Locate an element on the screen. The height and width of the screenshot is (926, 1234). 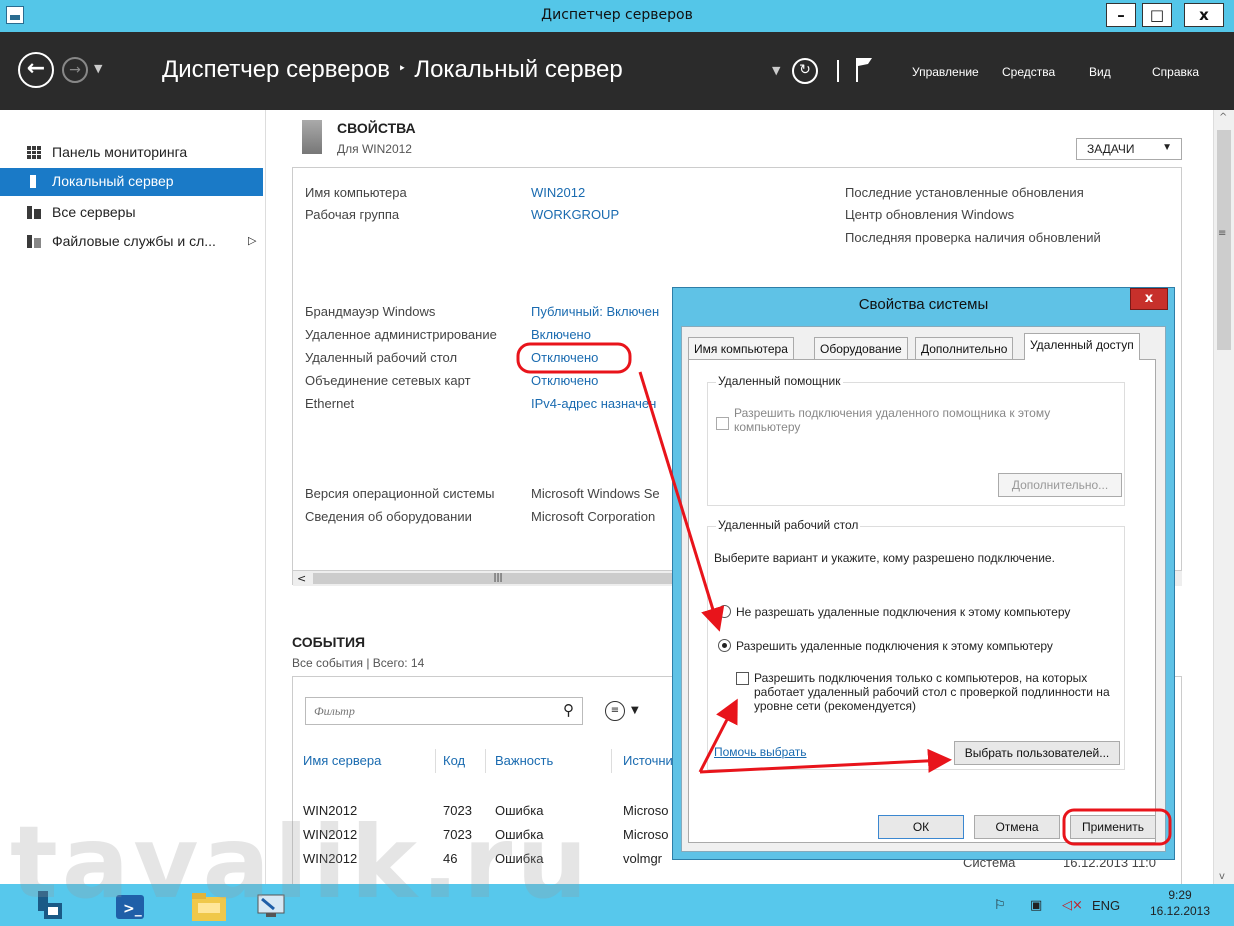
taskbar: >_ ⚐ ▣ ◁× ENG 9:29 16.12.2013 is located at coordinates (617, 905).